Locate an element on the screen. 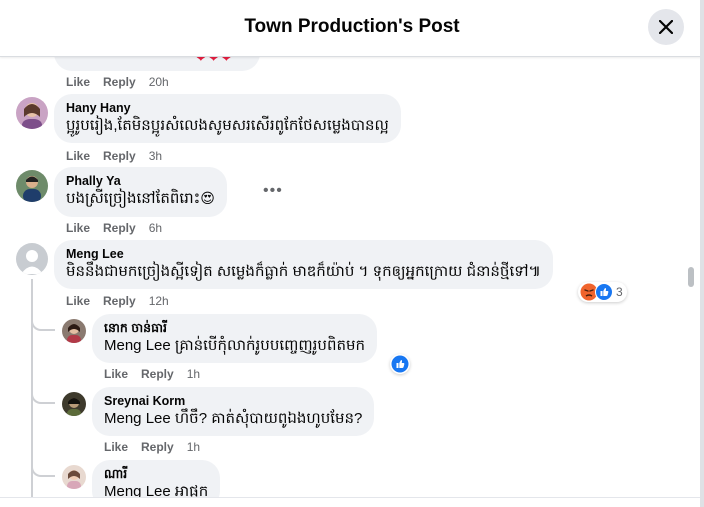 This screenshot has width=704, height=507. scrollbar-thumb is located at coordinates (691, 277).